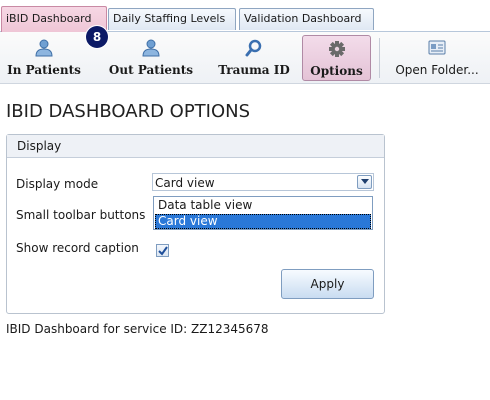  I want to click on dropdown-button, so click(364, 182).